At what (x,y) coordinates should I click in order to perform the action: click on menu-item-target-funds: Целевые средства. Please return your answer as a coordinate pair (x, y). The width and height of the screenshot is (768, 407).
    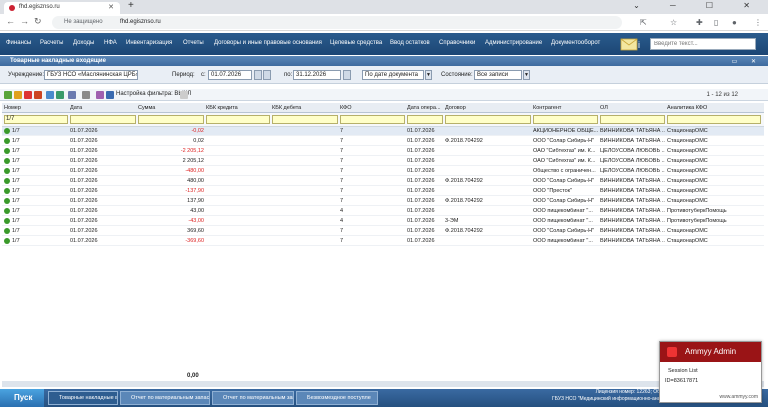
    Looking at the image, I should click on (356, 43).